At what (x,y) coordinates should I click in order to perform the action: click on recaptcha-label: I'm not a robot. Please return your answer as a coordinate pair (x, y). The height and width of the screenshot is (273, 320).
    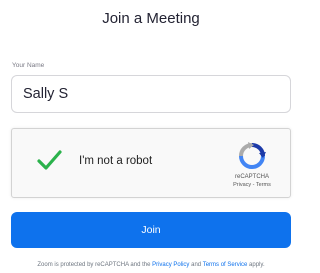
    Looking at the image, I should click on (116, 161).